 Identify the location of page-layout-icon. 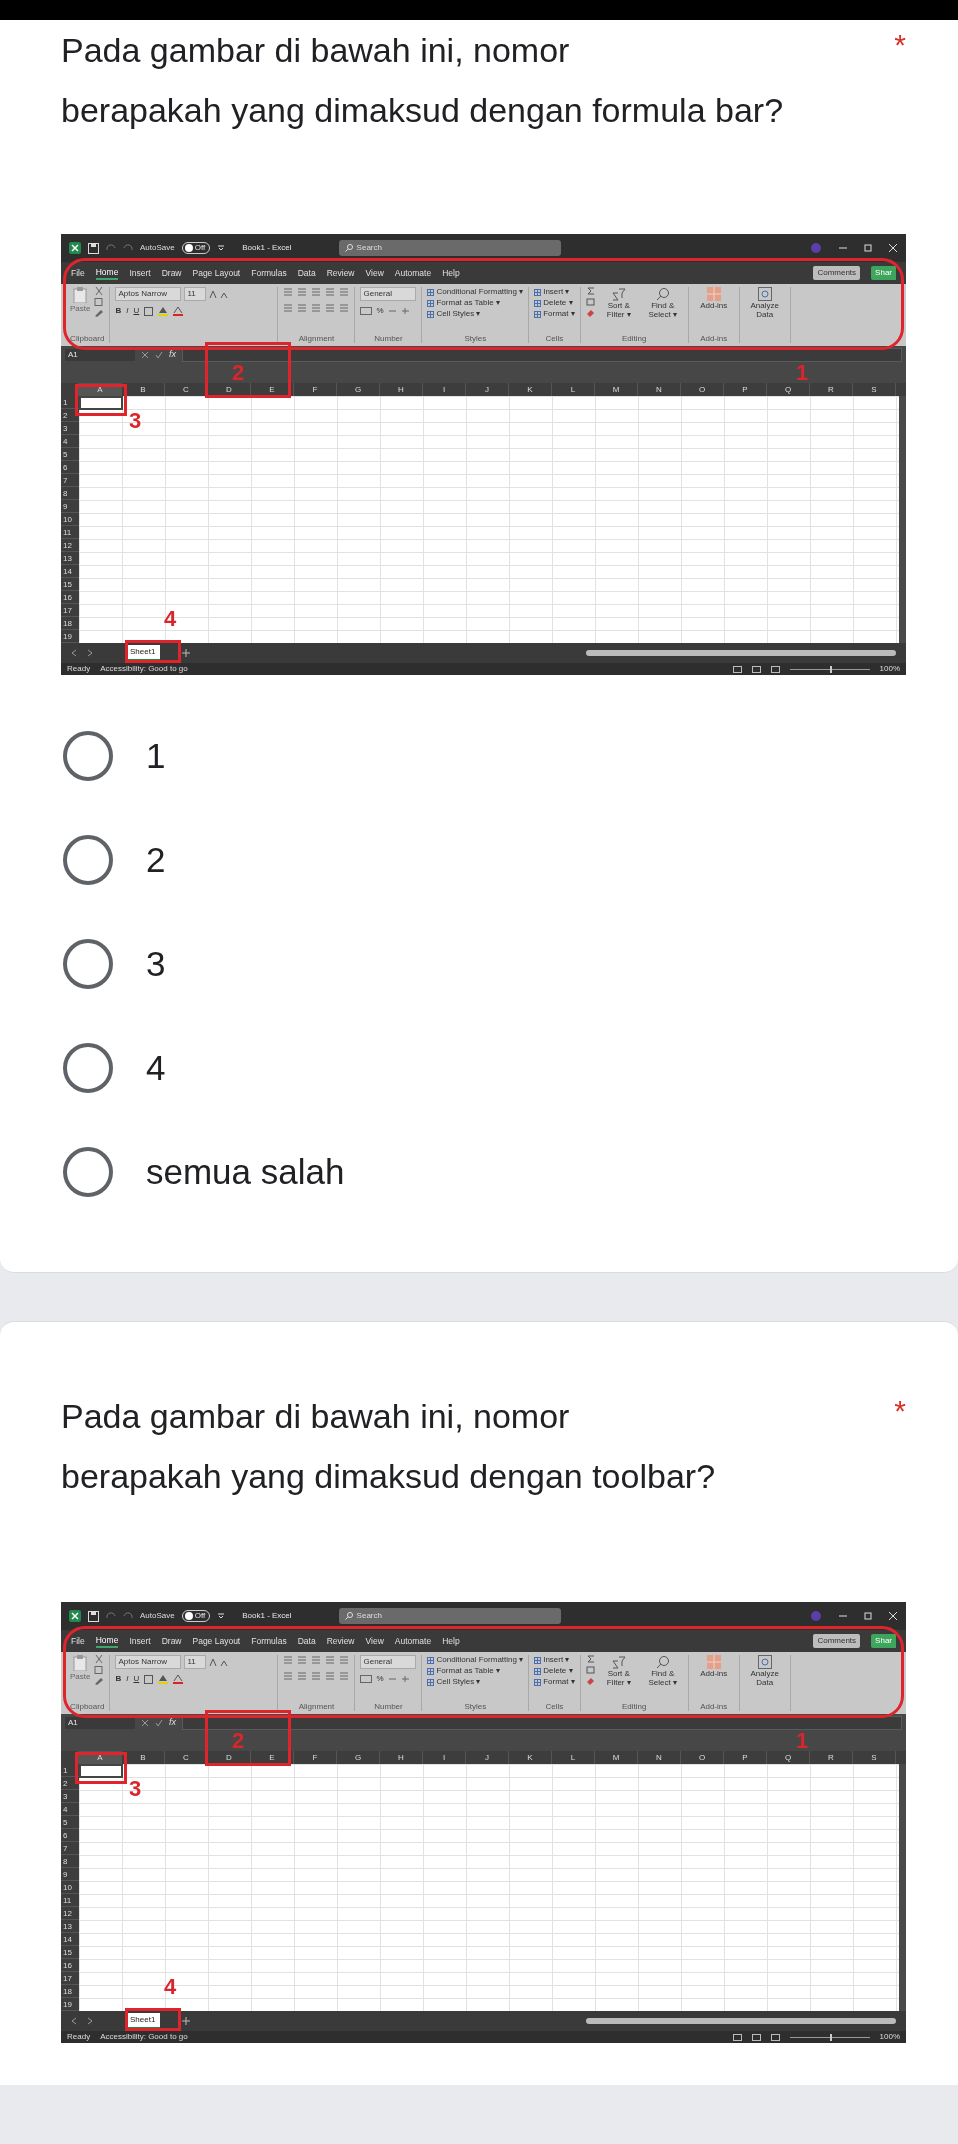
(756, 669).